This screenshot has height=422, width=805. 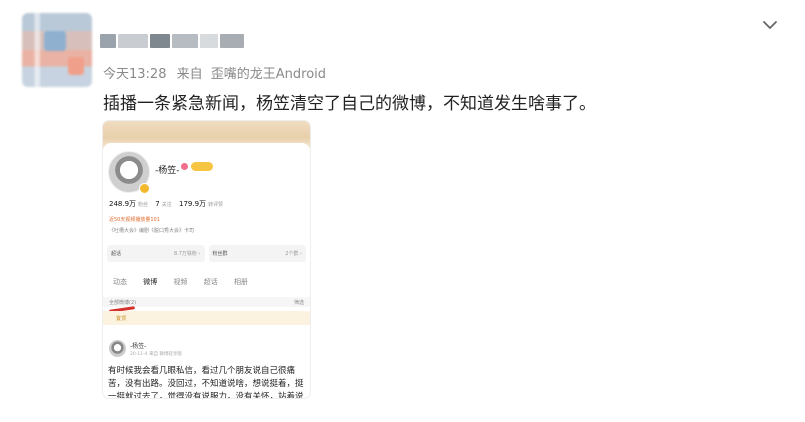 What do you see at coordinates (770, 25) in the screenshot?
I see `chevron-down-icon` at bounding box center [770, 25].